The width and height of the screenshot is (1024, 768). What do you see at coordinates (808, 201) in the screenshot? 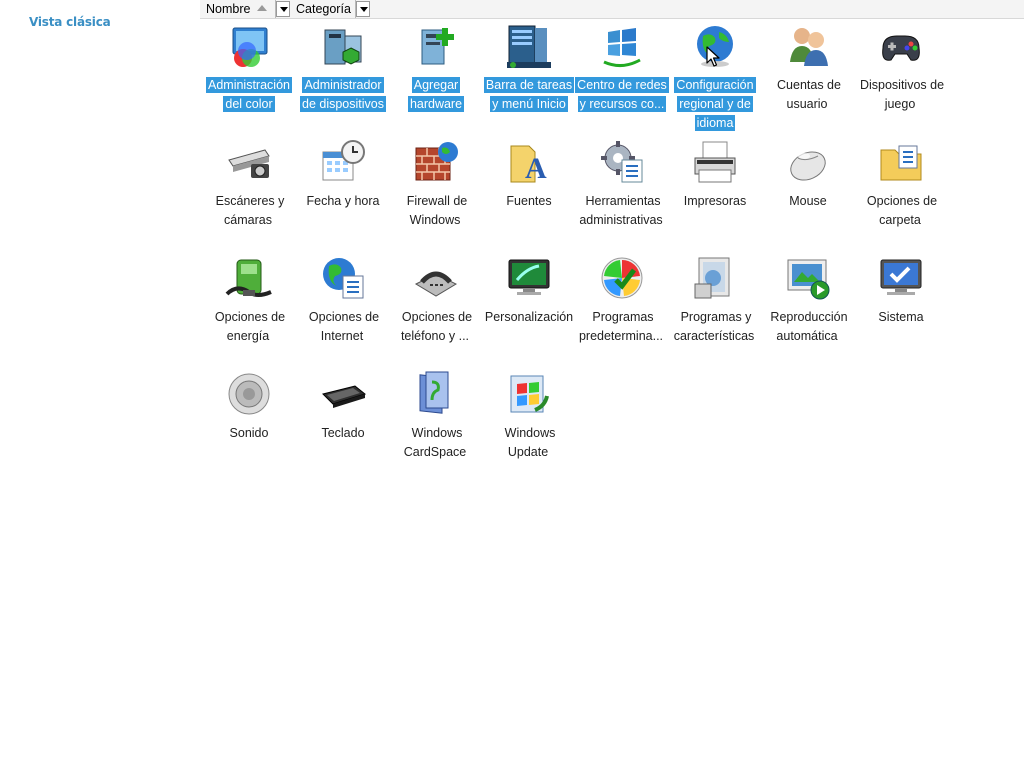
I see `control-panel-item-label: Mouse` at bounding box center [808, 201].